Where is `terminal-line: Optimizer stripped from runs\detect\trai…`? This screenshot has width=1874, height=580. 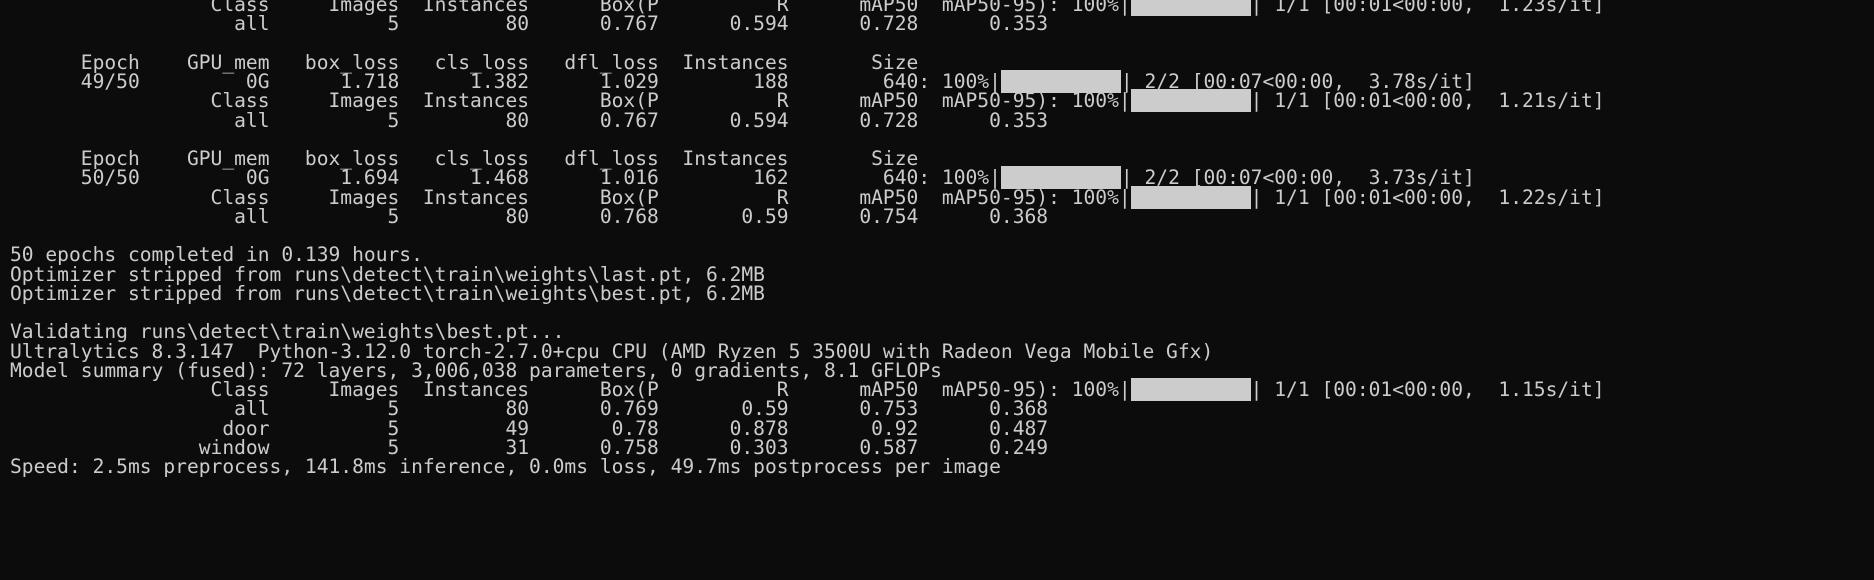
terminal-line: Optimizer stripped from runs\detect\trai… is located at coordinates (387, 293).